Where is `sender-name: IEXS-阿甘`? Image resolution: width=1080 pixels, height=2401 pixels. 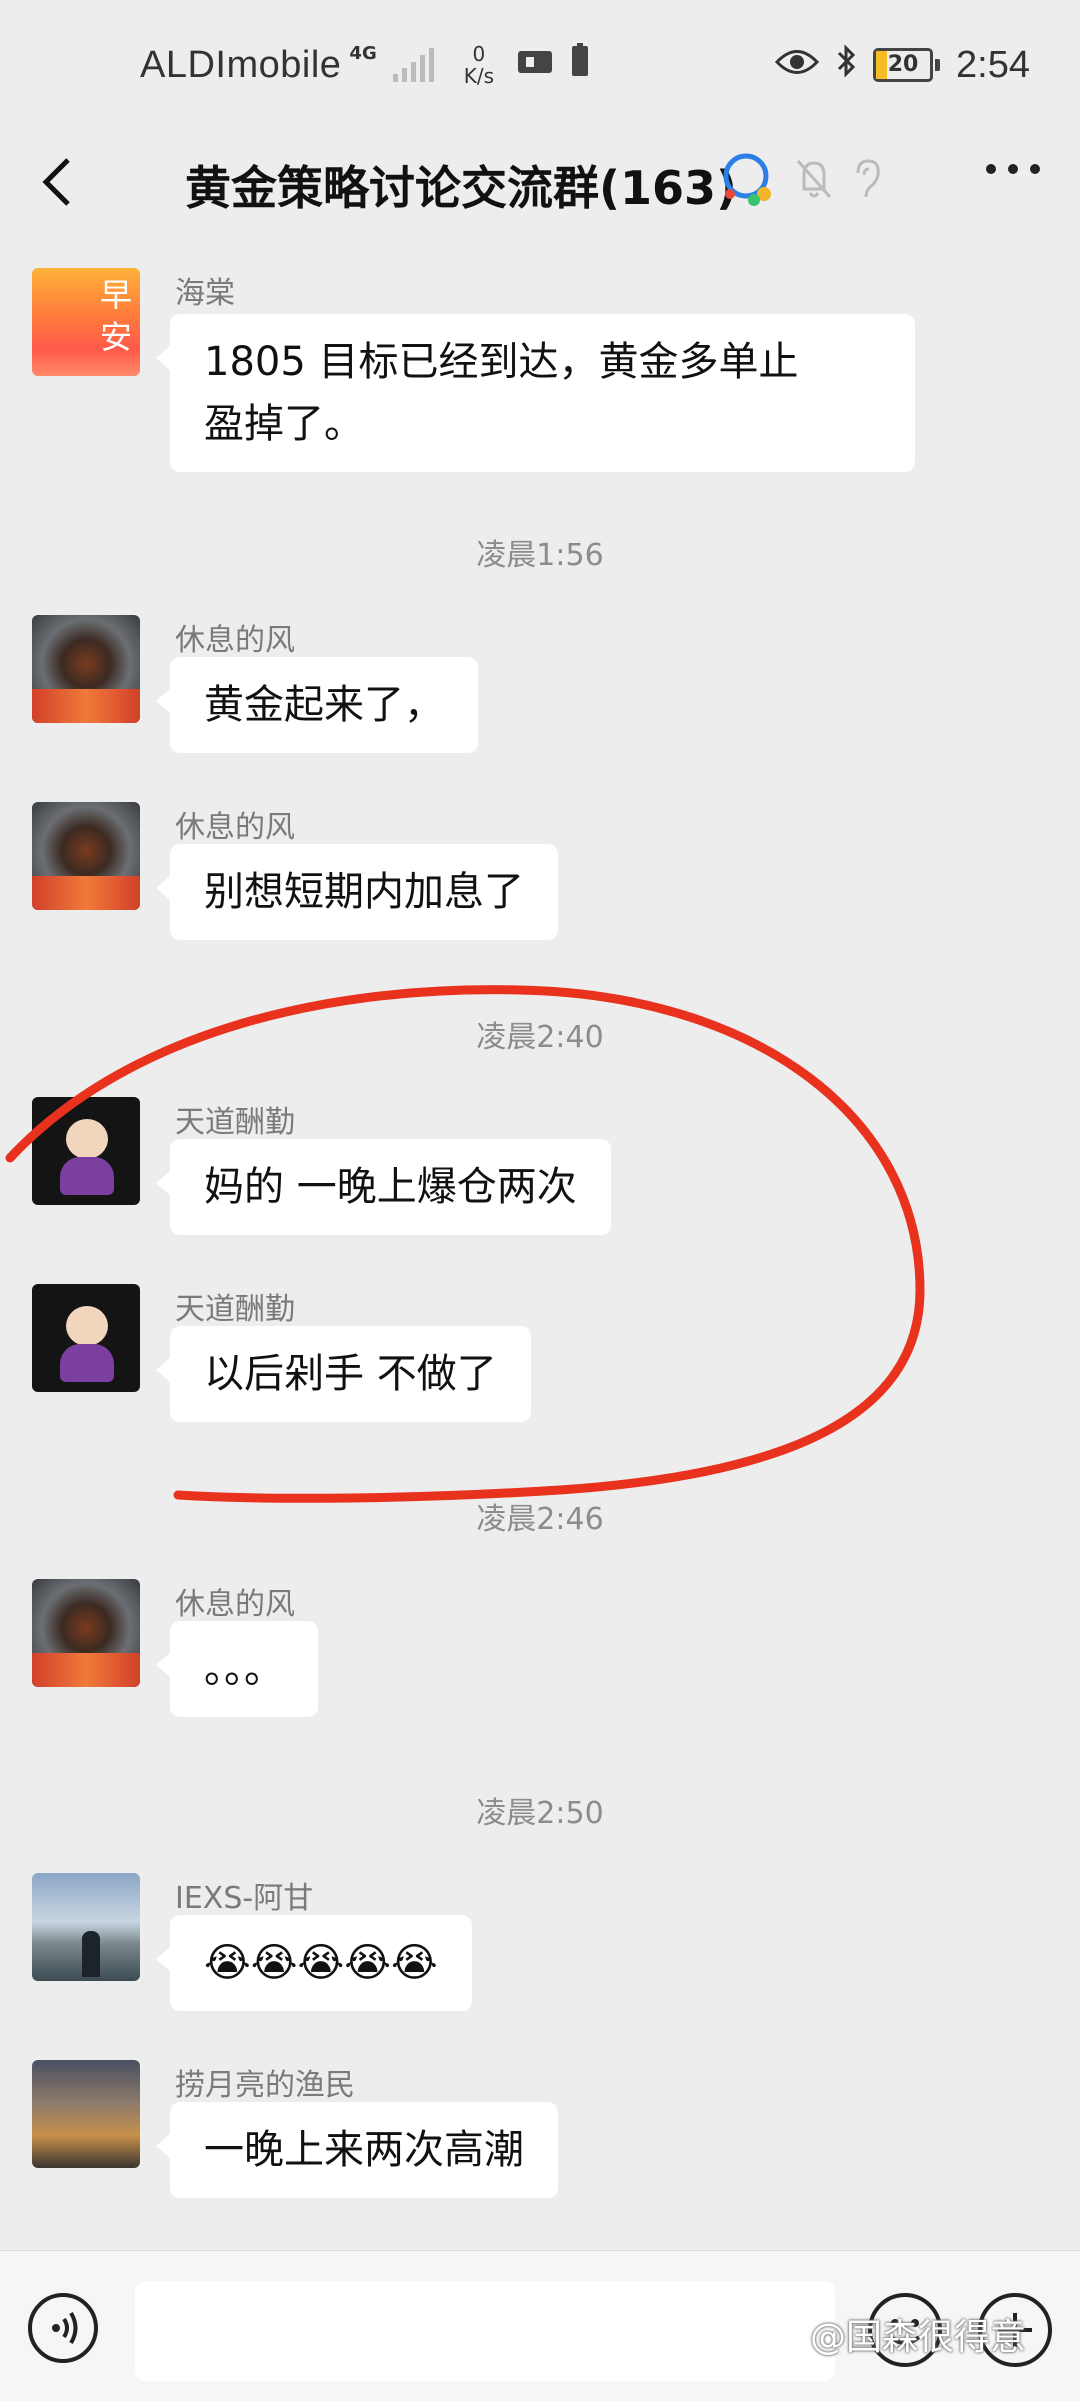 sender-name: IEXS-阿甘 is located at coordinates (244, 1898).